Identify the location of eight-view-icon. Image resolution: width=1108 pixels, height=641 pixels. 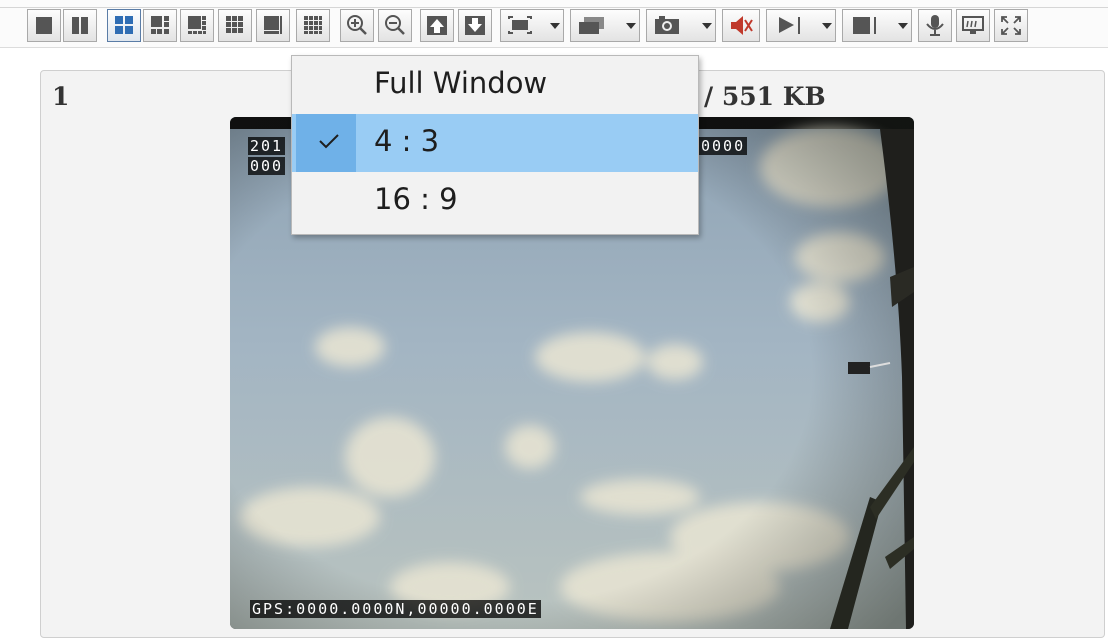
(197, 25).